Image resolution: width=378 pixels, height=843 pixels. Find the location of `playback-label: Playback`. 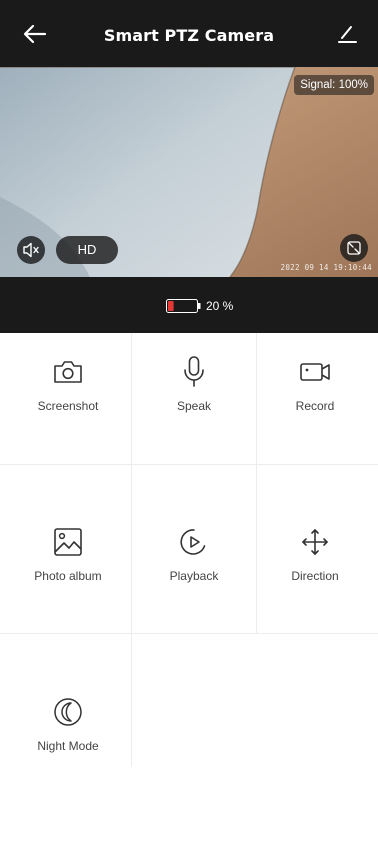

playback-label: Playback is located at coordinates (194, 576).